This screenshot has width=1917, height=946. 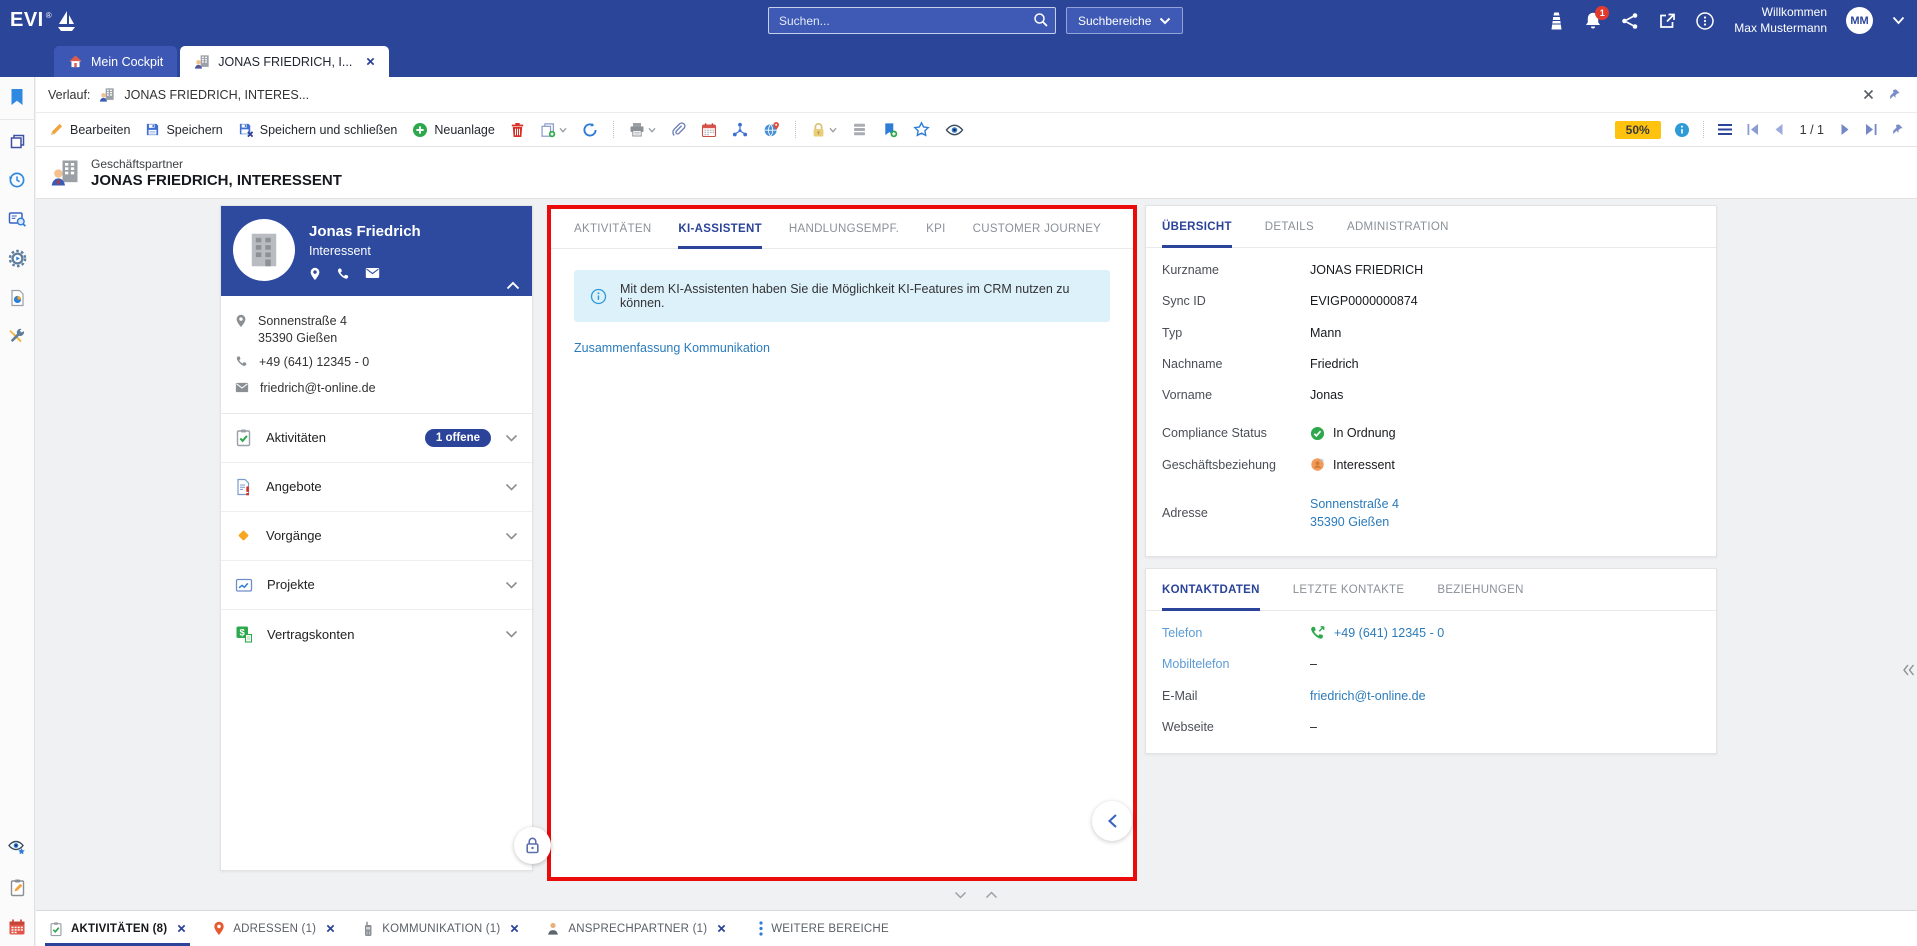 I want to click on copy-pages-icon, so click(x=17, y=141).